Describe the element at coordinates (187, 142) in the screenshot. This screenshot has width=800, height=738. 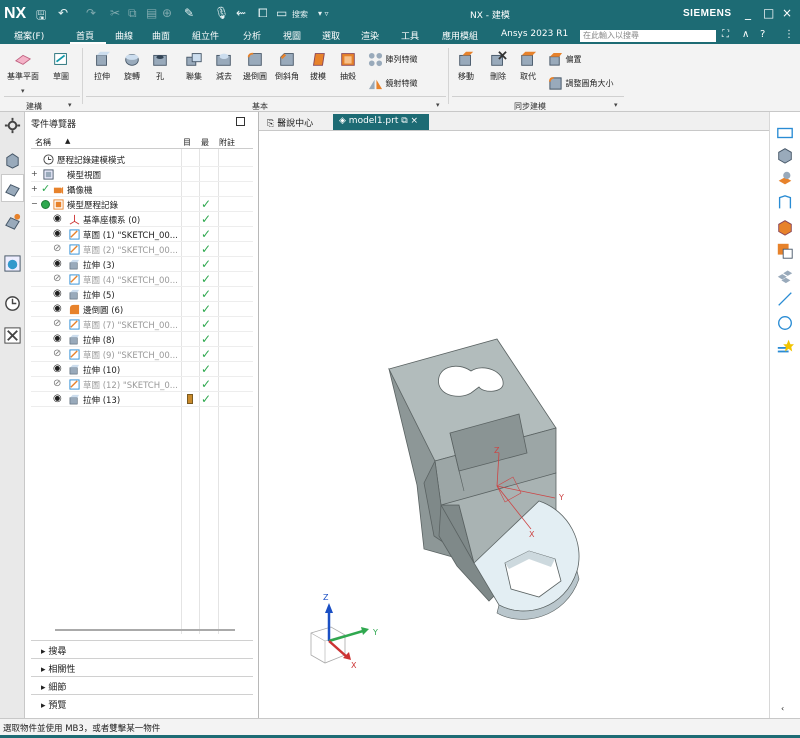
I see `column-current: 目` at that location.